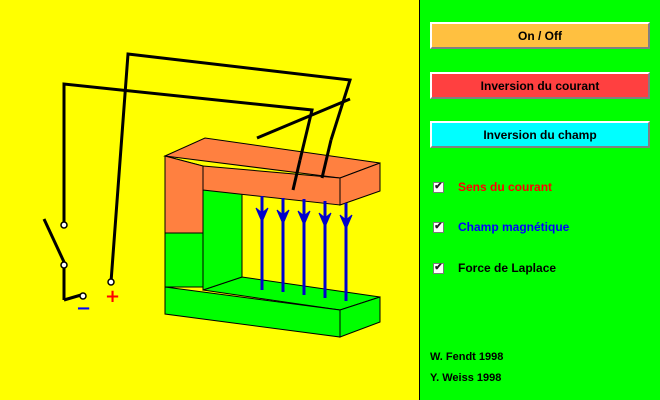 The image size is (660, 400). What do you see at coordinates (505, 187) in the screenshot?
I see `current-direction-label: Sens du courant` at bounding box center [505, 187].